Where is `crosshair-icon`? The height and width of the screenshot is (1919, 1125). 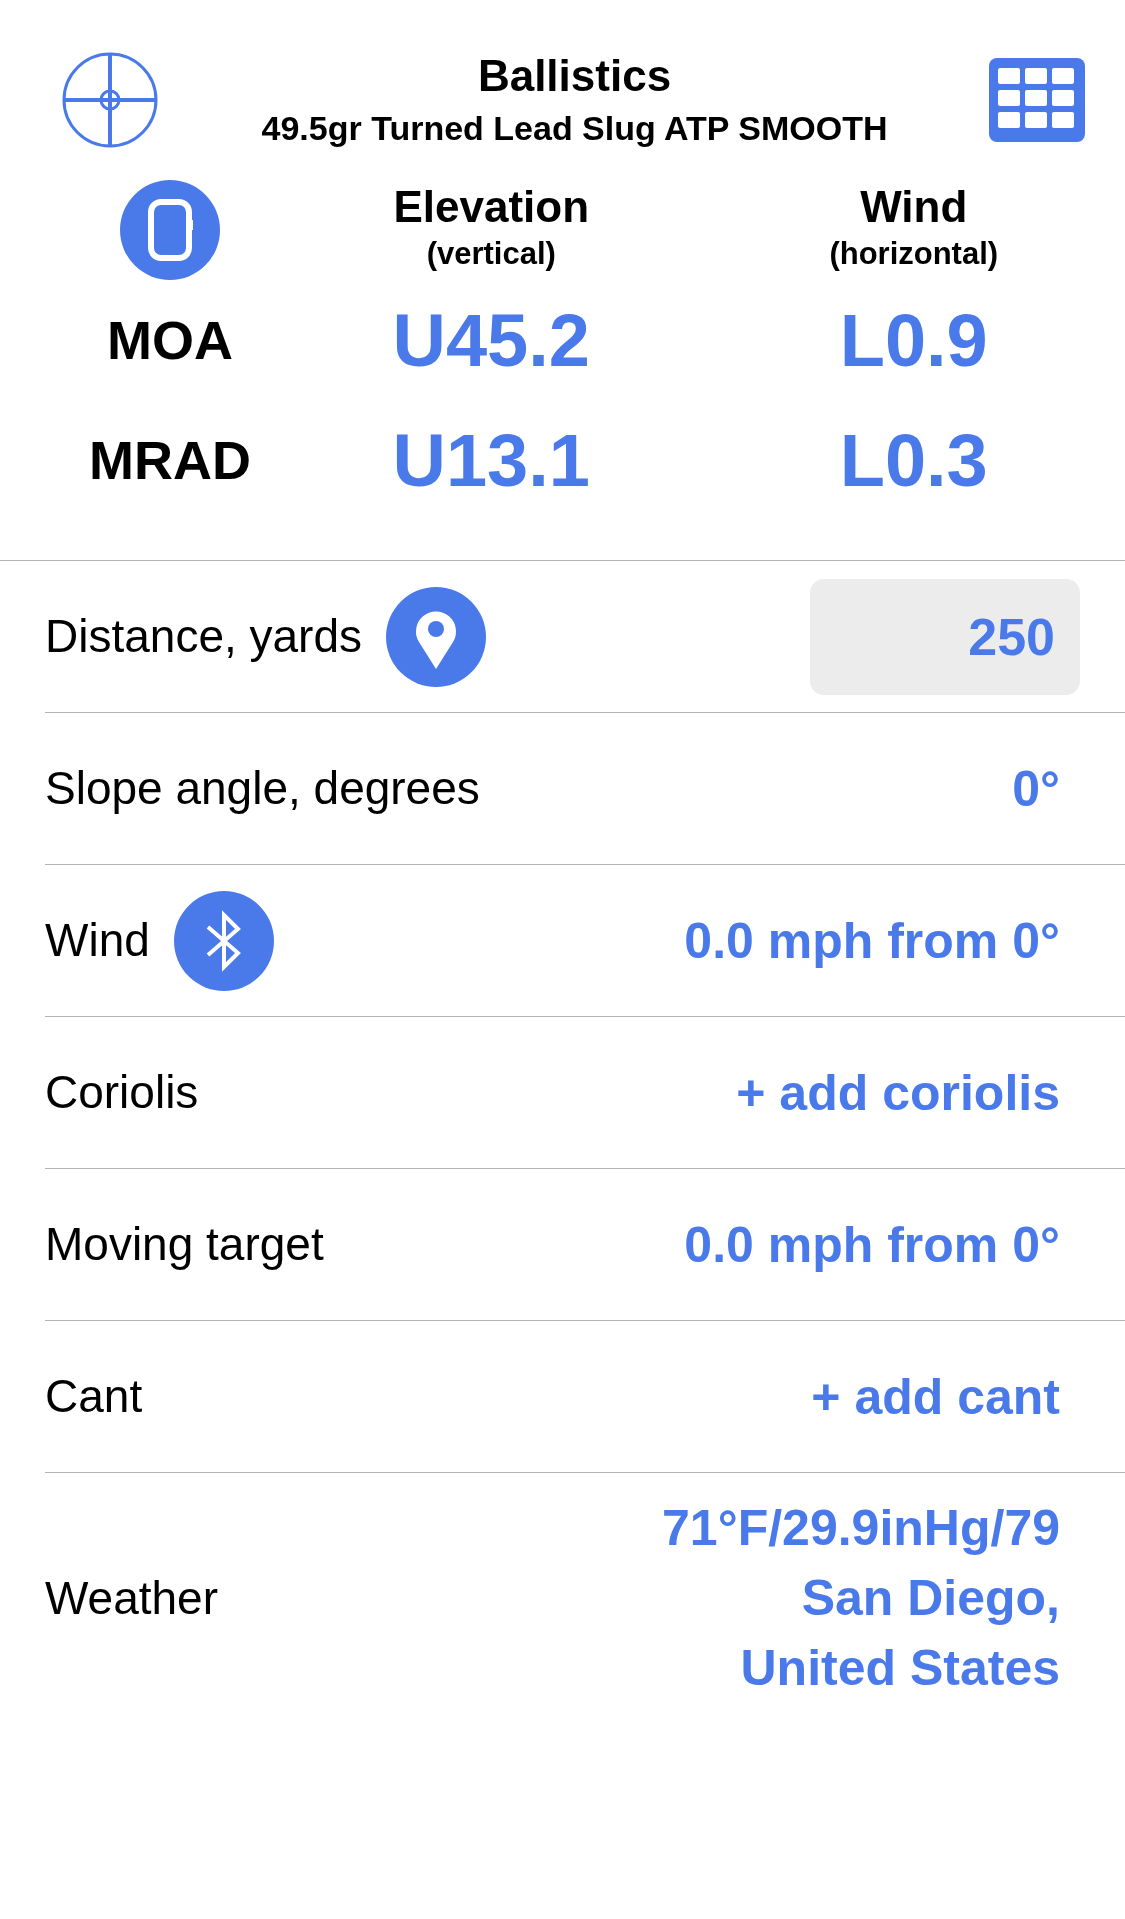 crosshair-icon is located at coordinates (110, 100).